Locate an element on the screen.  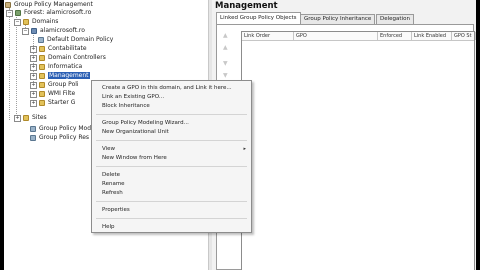
menu-item-delete: Delete is located at coordinates (111, 175).